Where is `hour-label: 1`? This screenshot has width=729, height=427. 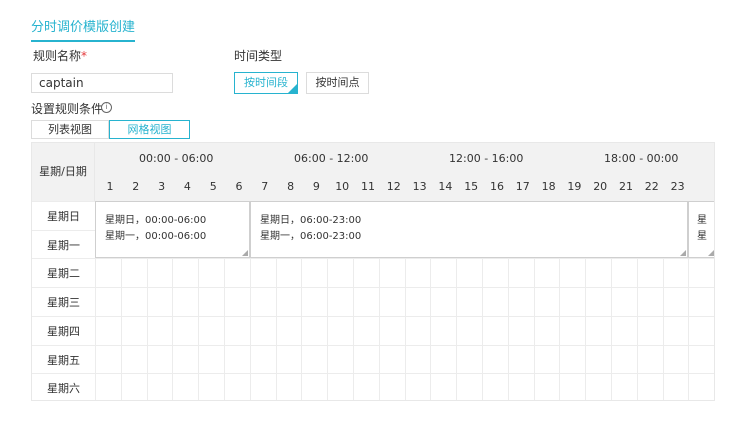 hour-label: 1 is located at coordinates (110, 186).